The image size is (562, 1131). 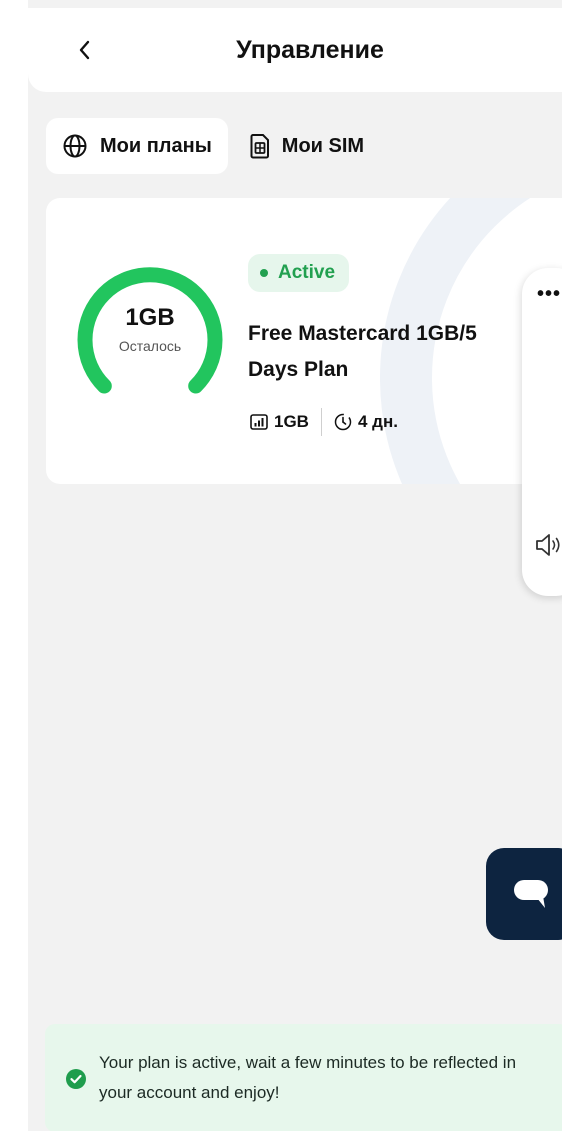 I want to click on plan-name: Free Mastercard 1GB/5 Days Plan, so click(x=398, y=352).